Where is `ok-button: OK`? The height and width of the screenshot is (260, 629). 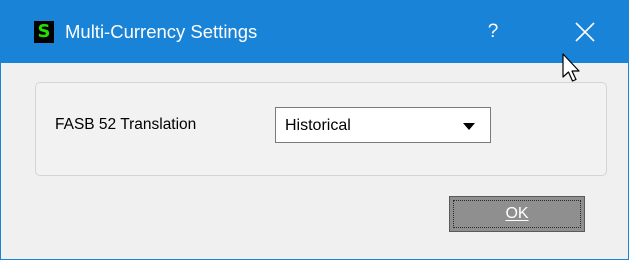
ok-button: OK is located at coordinates (517, 214).